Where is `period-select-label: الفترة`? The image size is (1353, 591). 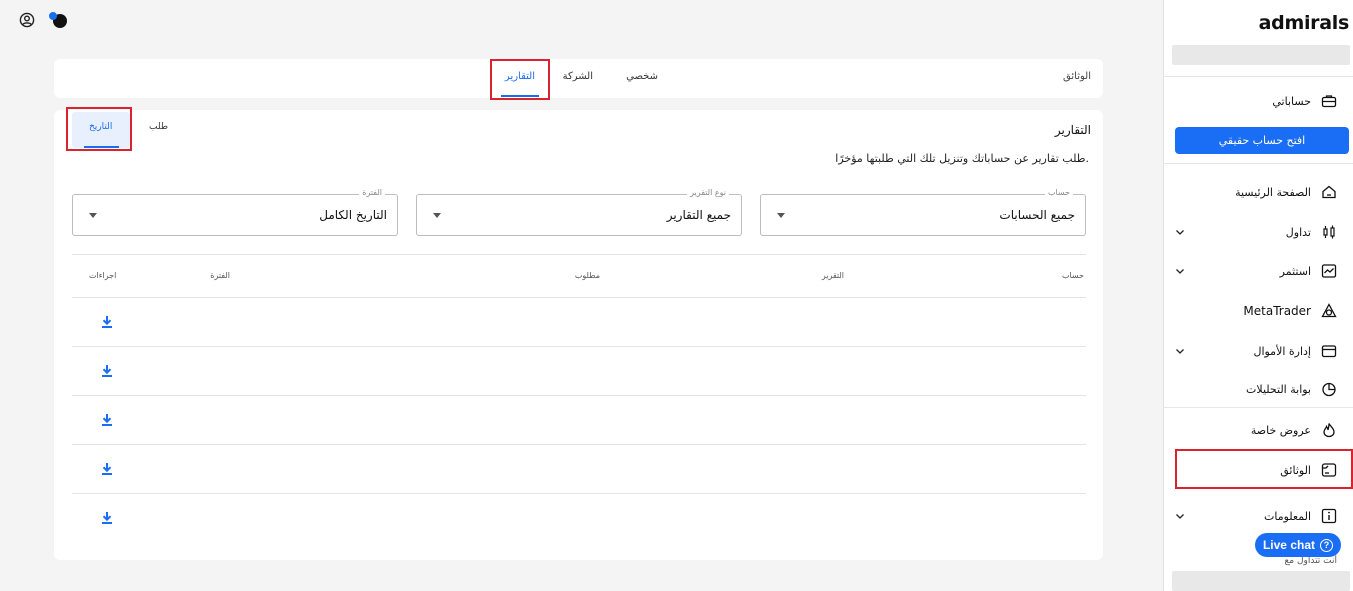
period-select-label: الفترة is located at coordinates (372, 192).